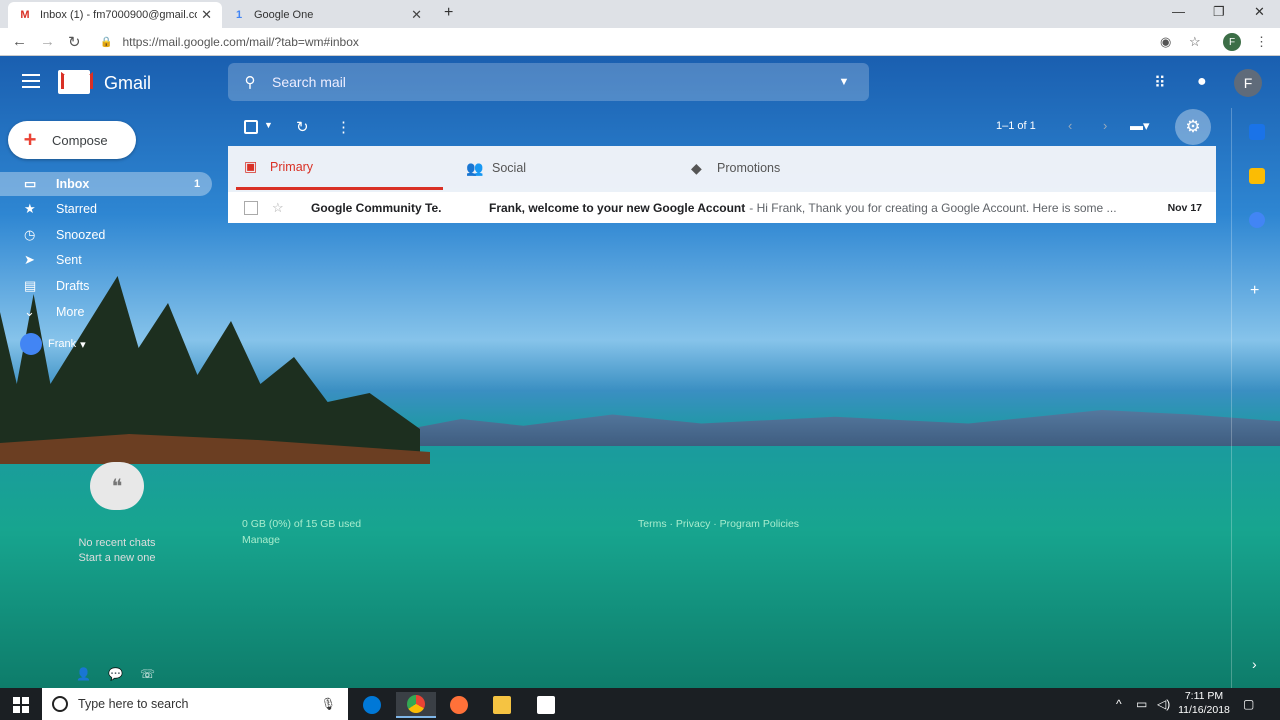 This screenshot has height=720, width=1280. I want to click on select-all-checkbox, so click(251, 127).